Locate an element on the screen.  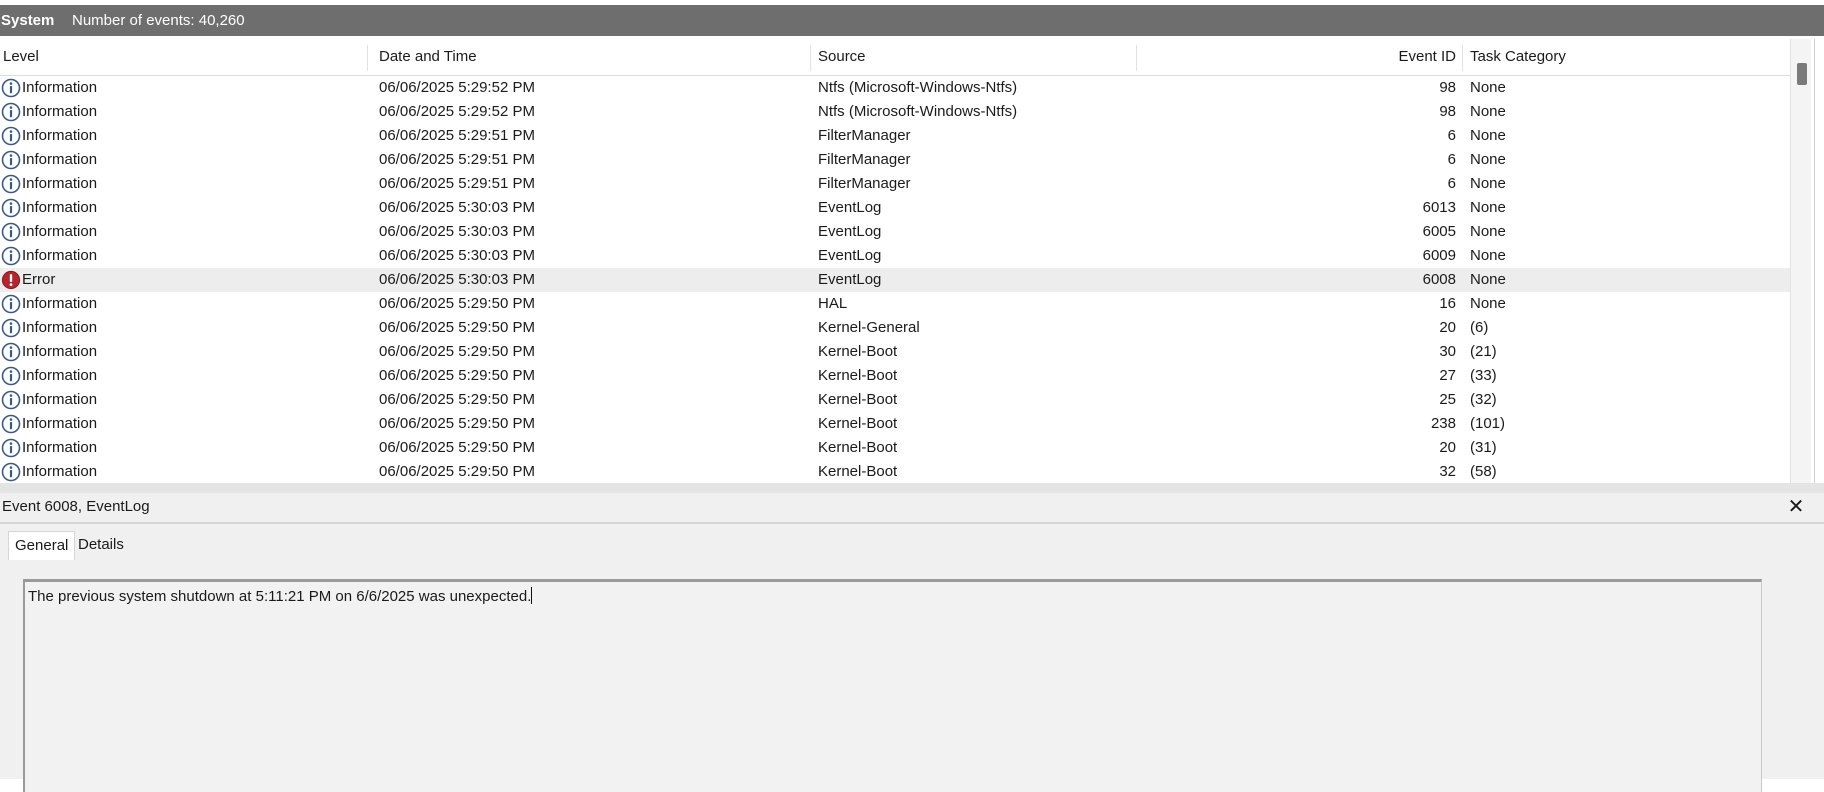
event-id: 6009 is located at coordinates (1439, 255).